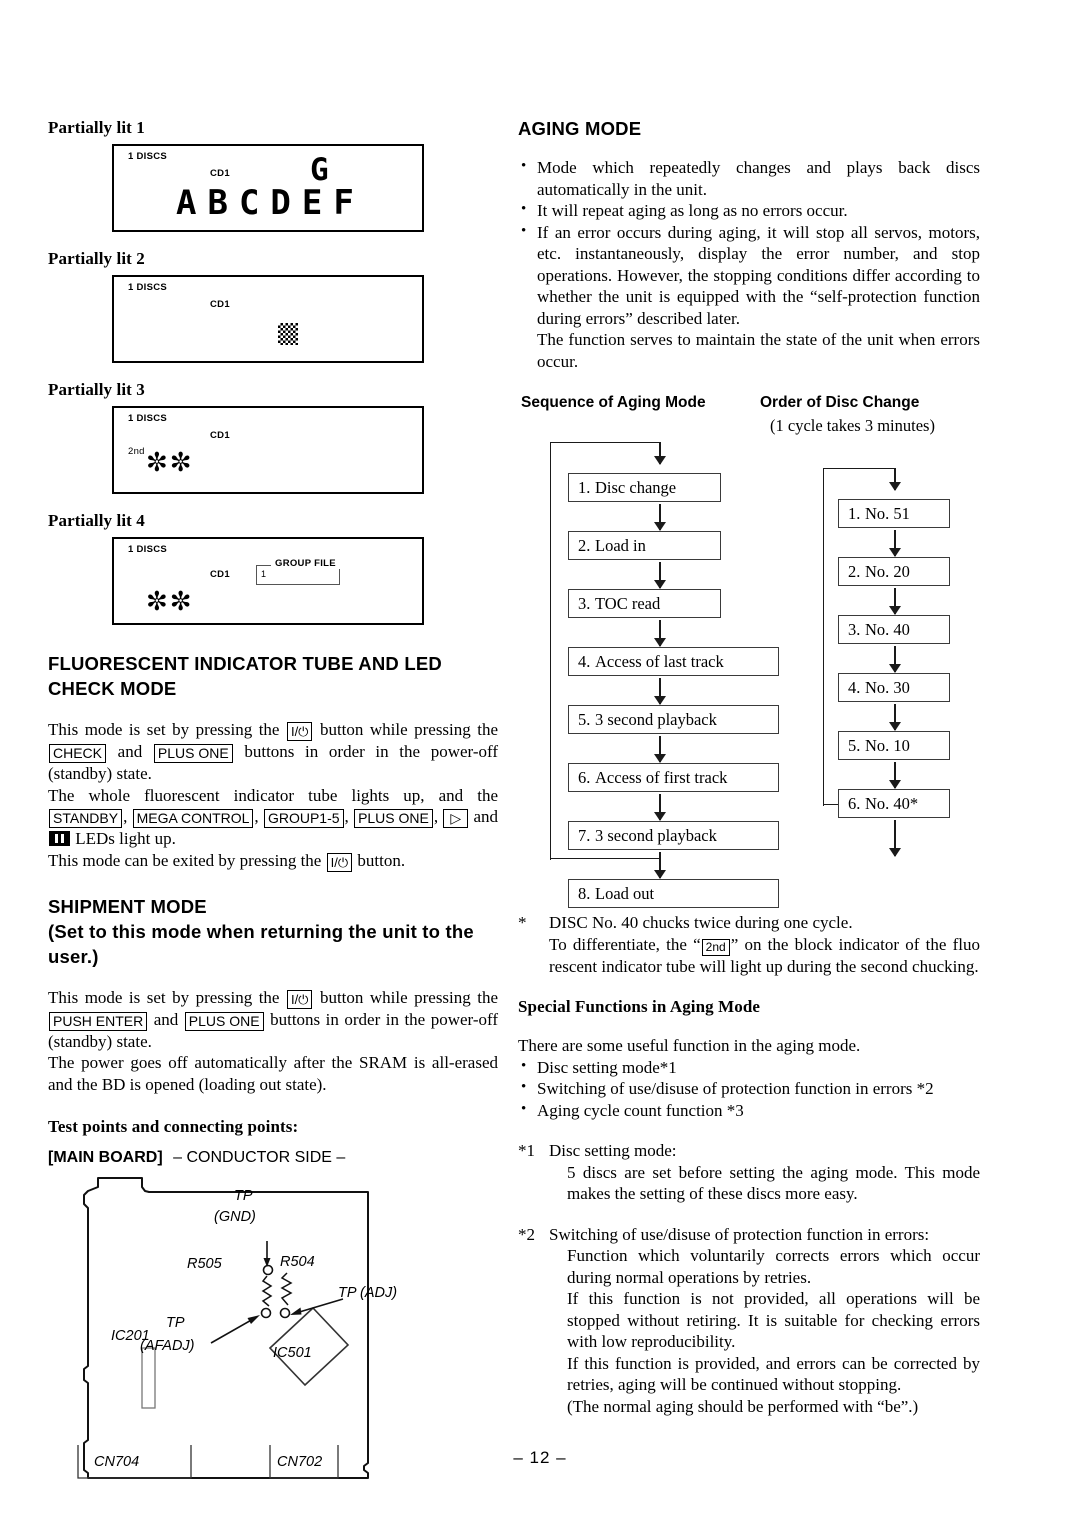  Describe the element at coordinates (127, 906) in the screenshot. I see `shipment-heading-line1: SHIPMENT MODE` at that location.